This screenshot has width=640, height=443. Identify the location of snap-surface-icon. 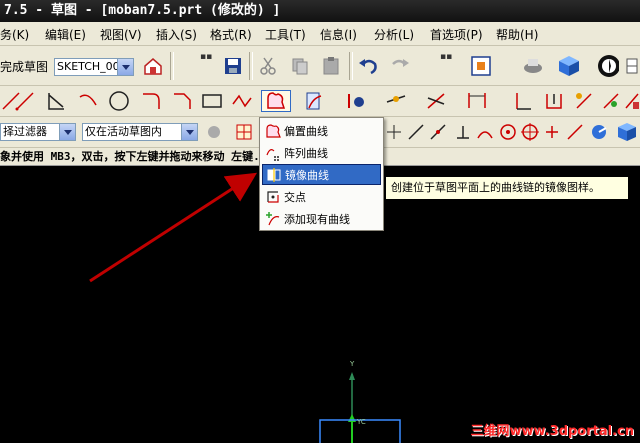
(599, 132).